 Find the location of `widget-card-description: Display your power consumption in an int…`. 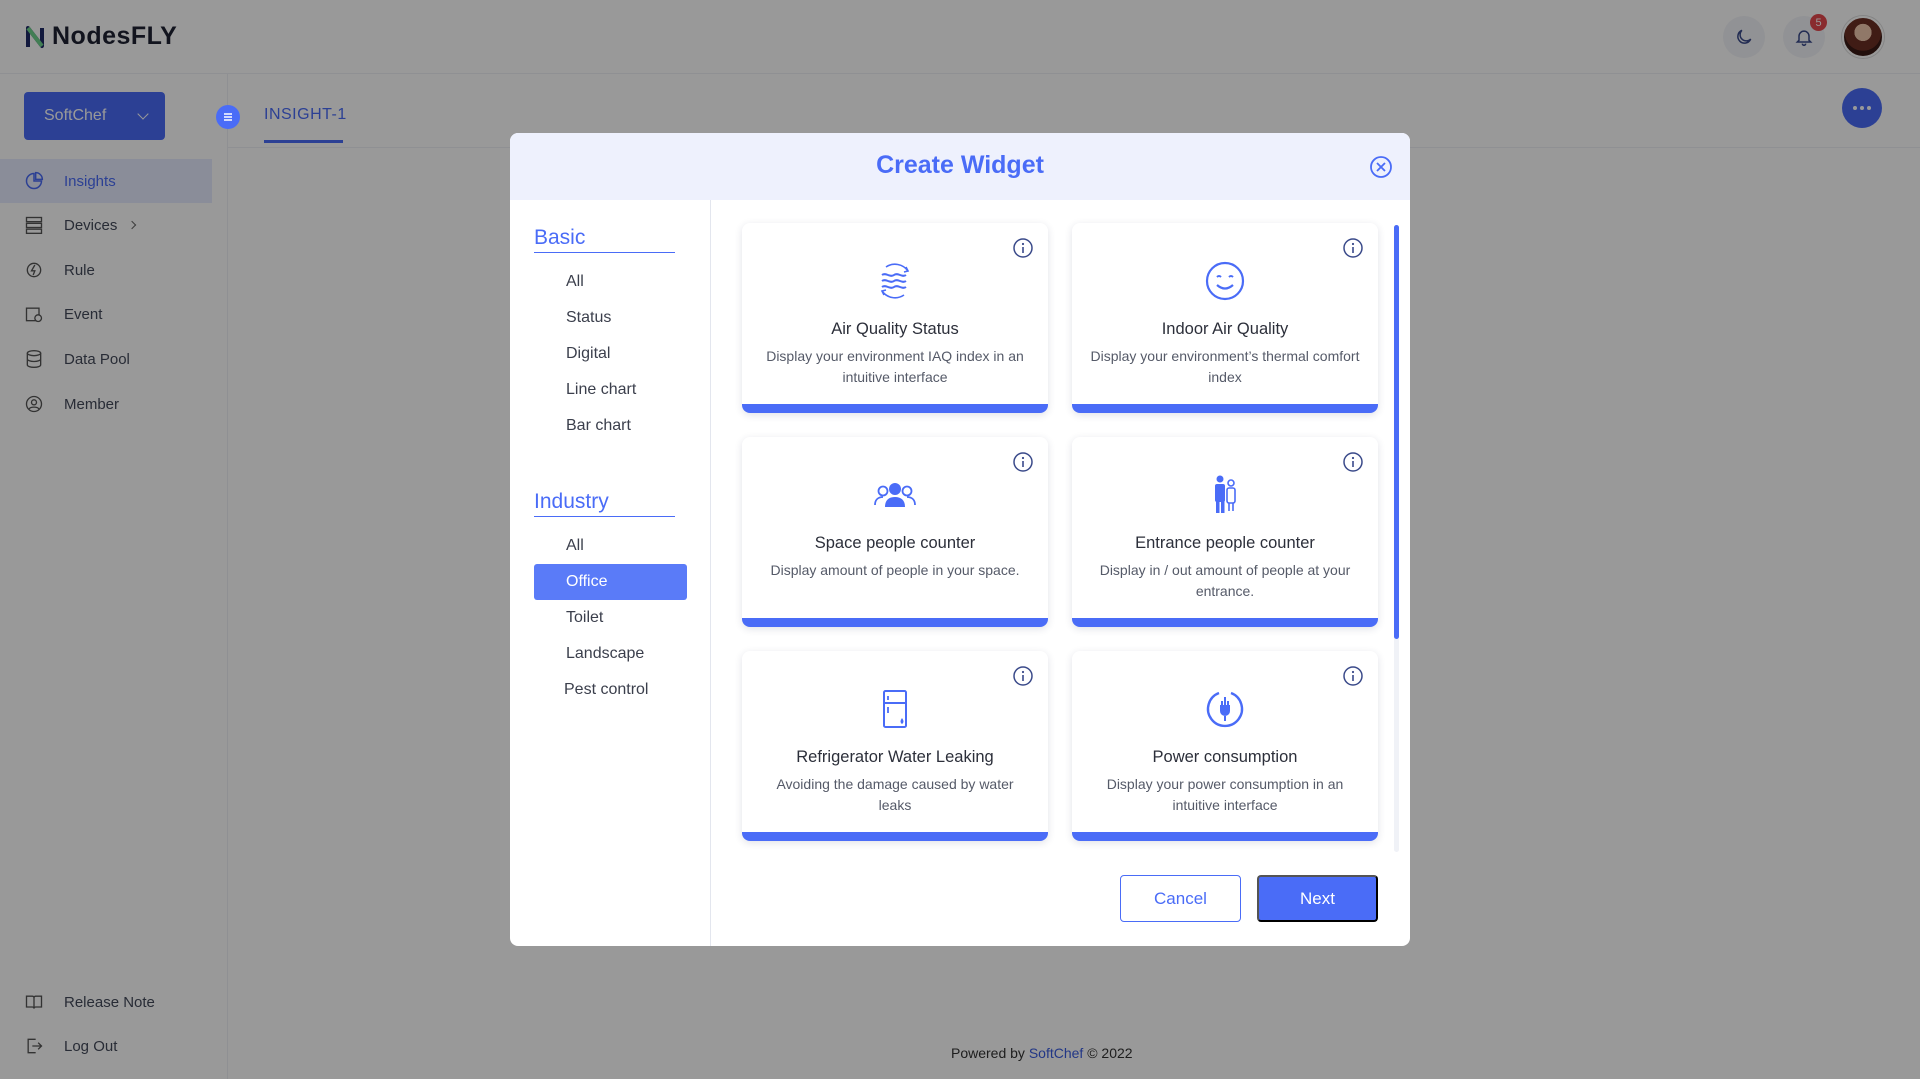

widget-card-description: Display your power consumption in an int… is located at coordinates (1225, 794).